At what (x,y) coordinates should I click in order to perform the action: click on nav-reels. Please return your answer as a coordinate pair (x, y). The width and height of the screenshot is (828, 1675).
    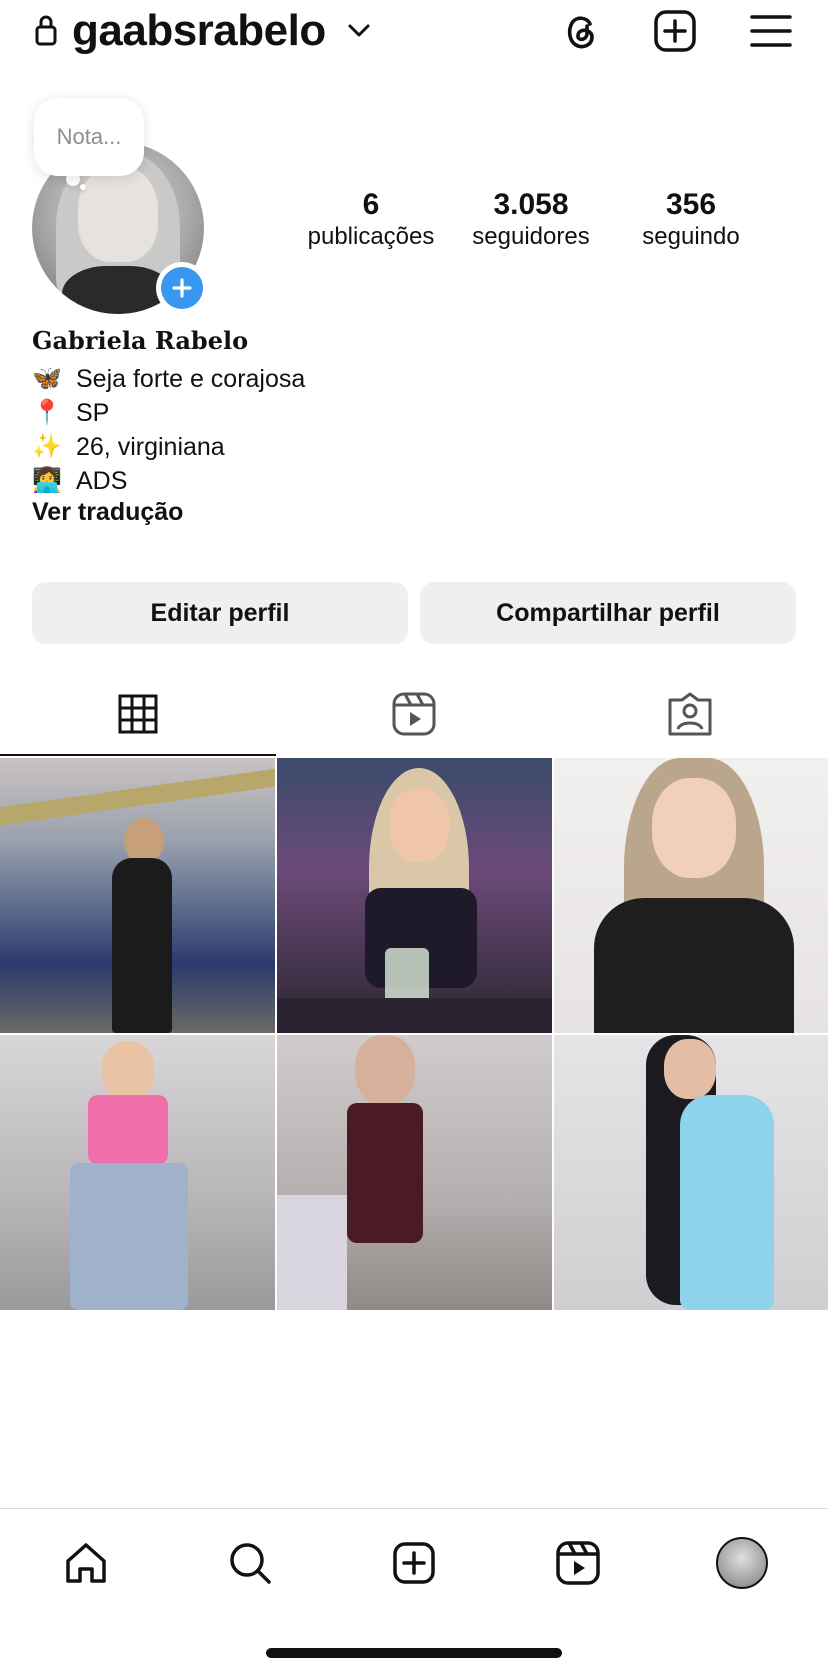
    Looking at the image, I should click on (578, 1563).